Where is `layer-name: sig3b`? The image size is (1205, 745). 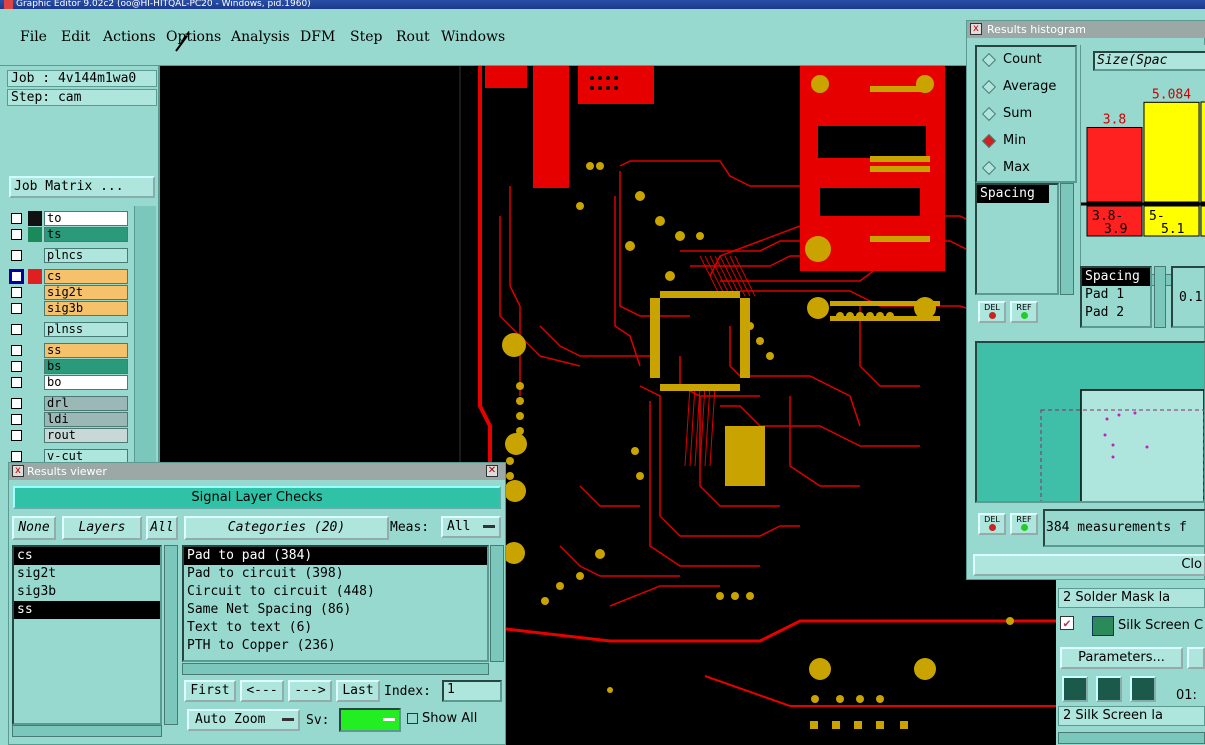 layer-name: sig3b is located at coordinates (86, 308).